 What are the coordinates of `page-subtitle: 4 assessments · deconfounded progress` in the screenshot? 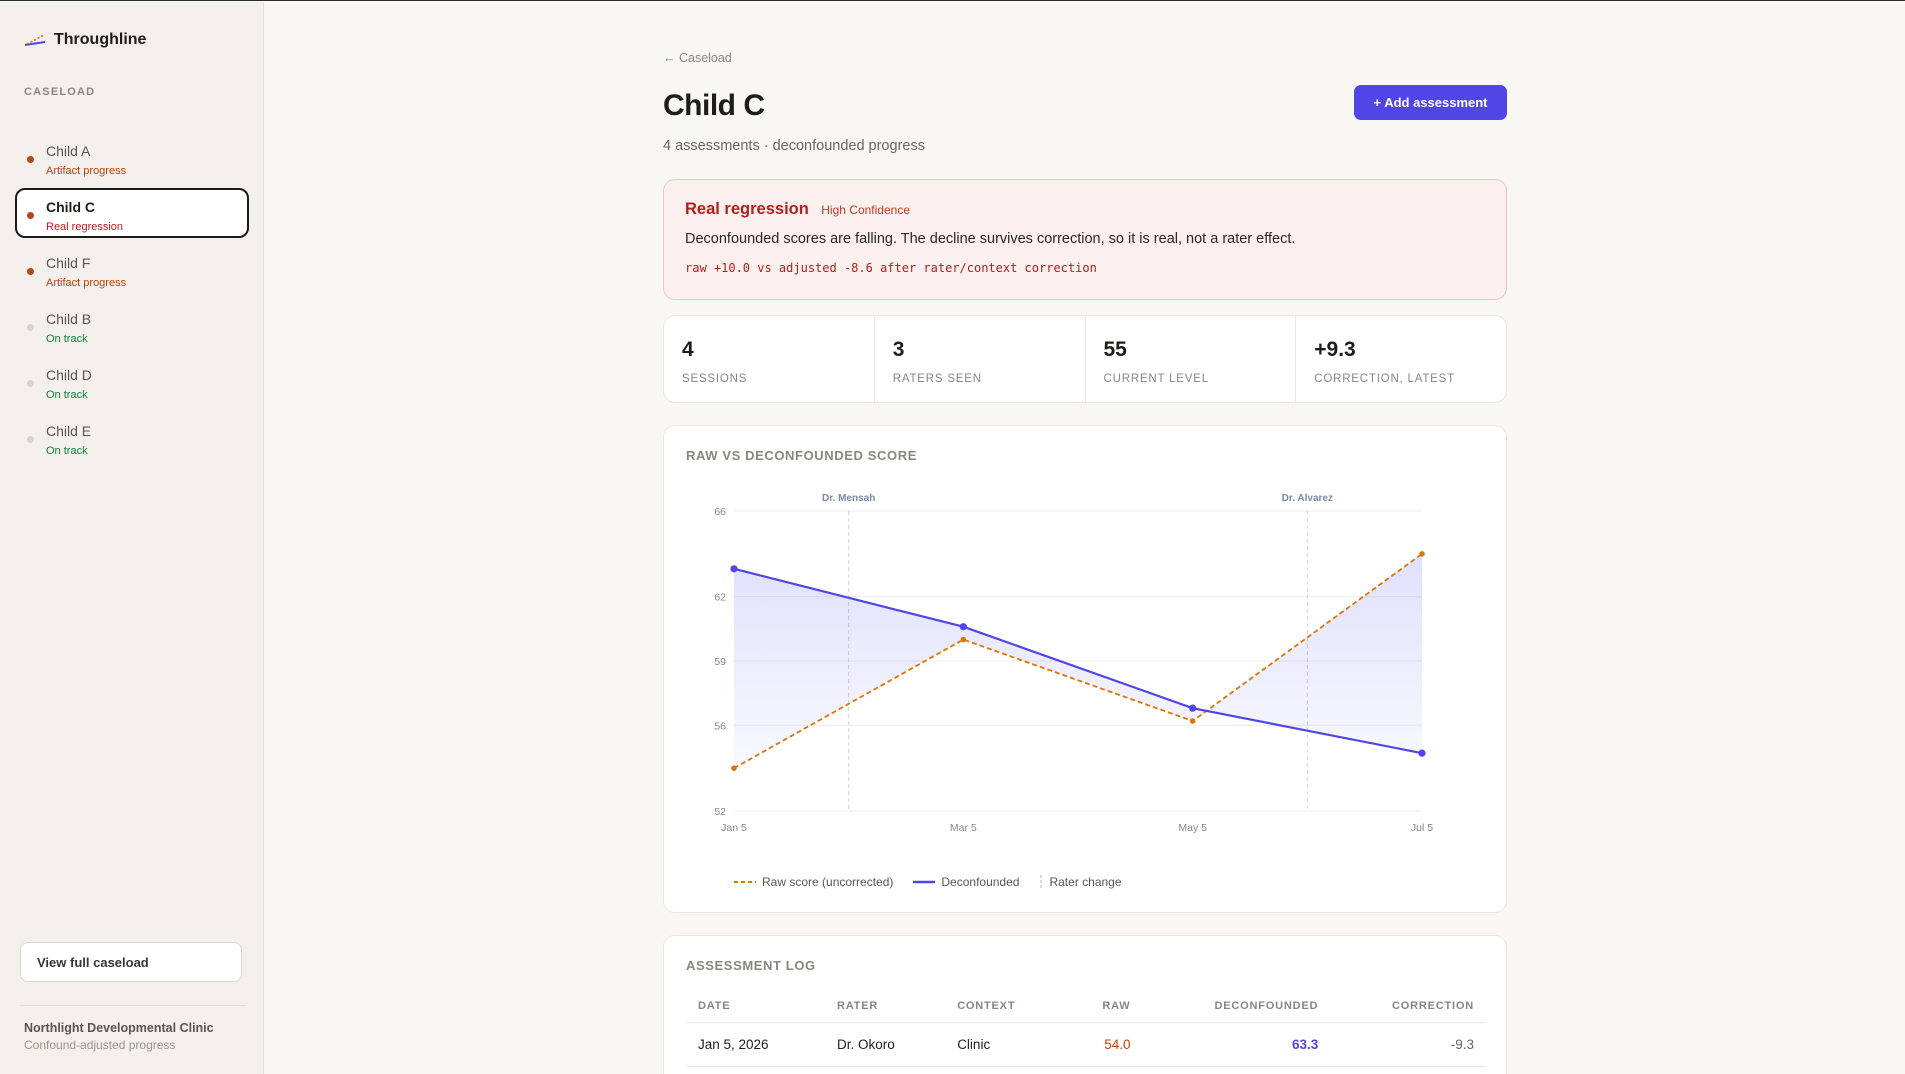 It's located at (794, 146).